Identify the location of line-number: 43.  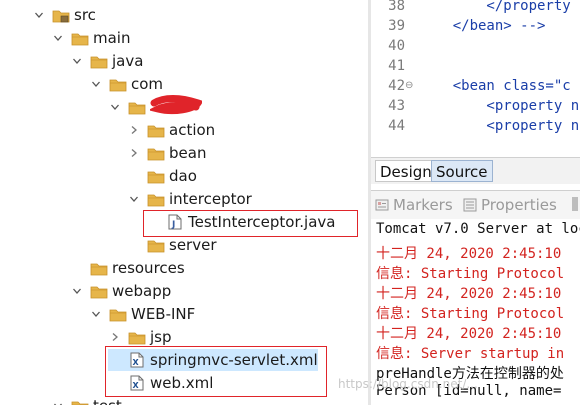
(396, 106).